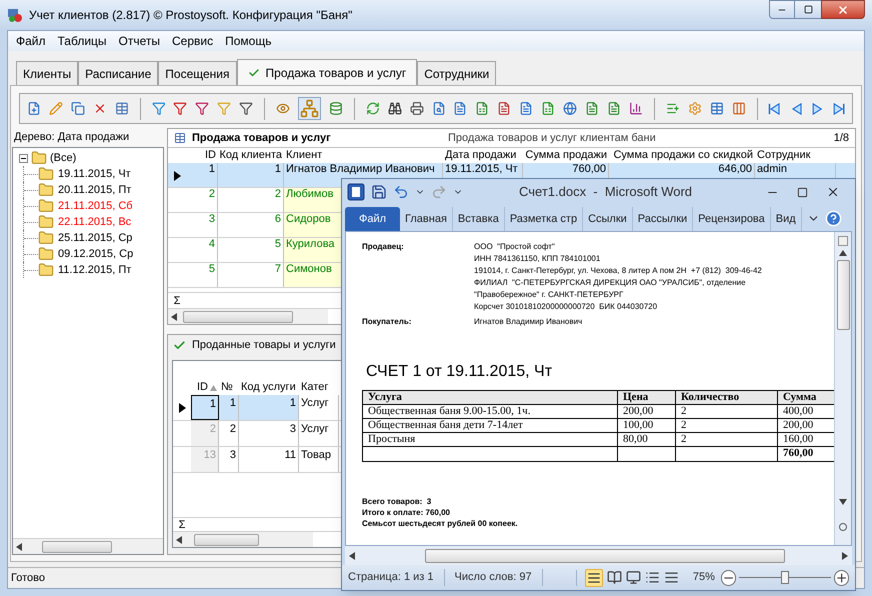  Describe the element at coordinates (843, 527) in the screenshot. I see `browse-object-icon` at that location.